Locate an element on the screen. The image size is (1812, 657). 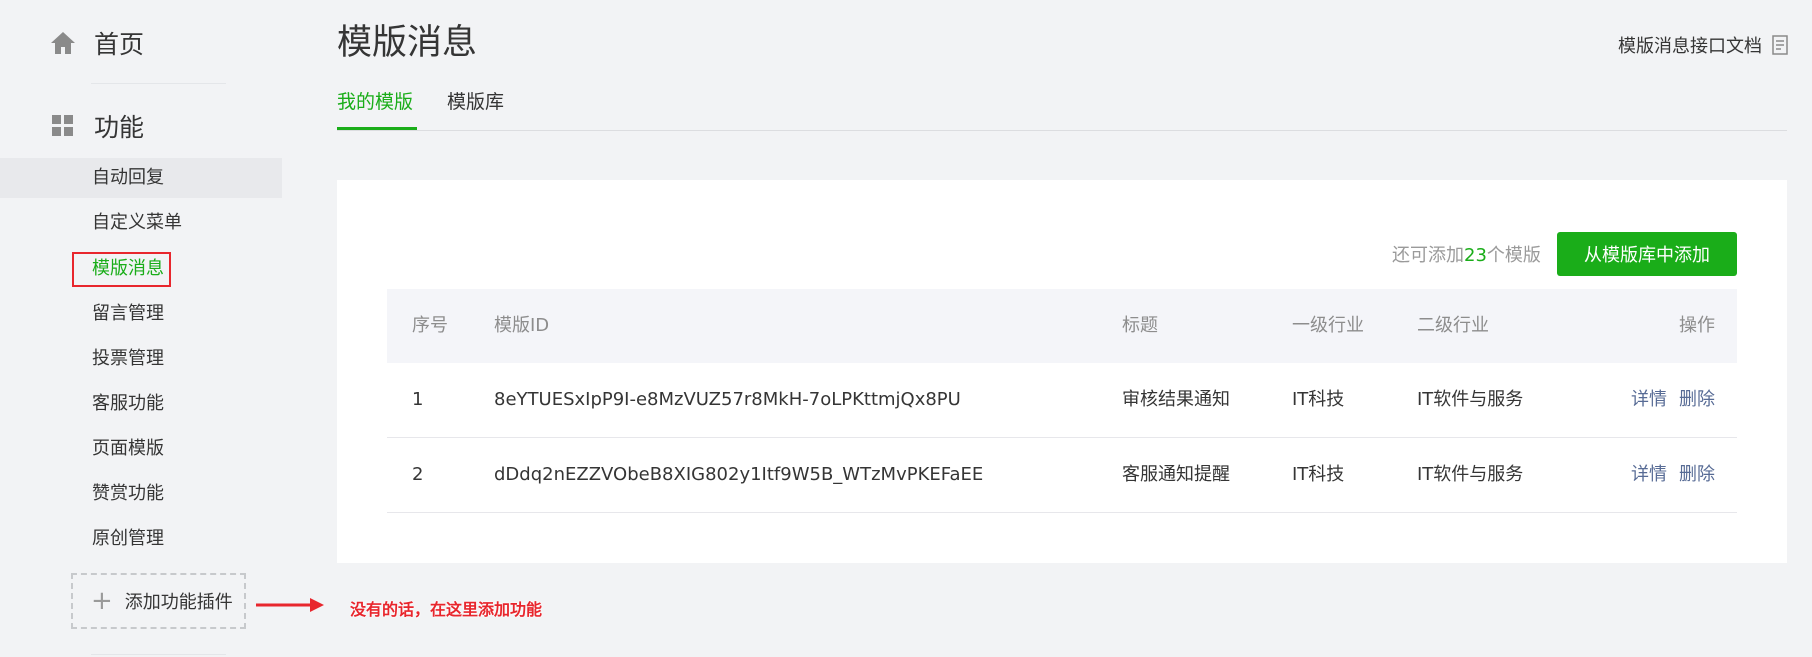
add-from-library-button: 从模版库中添加 is located at coordinates (1647, 254).